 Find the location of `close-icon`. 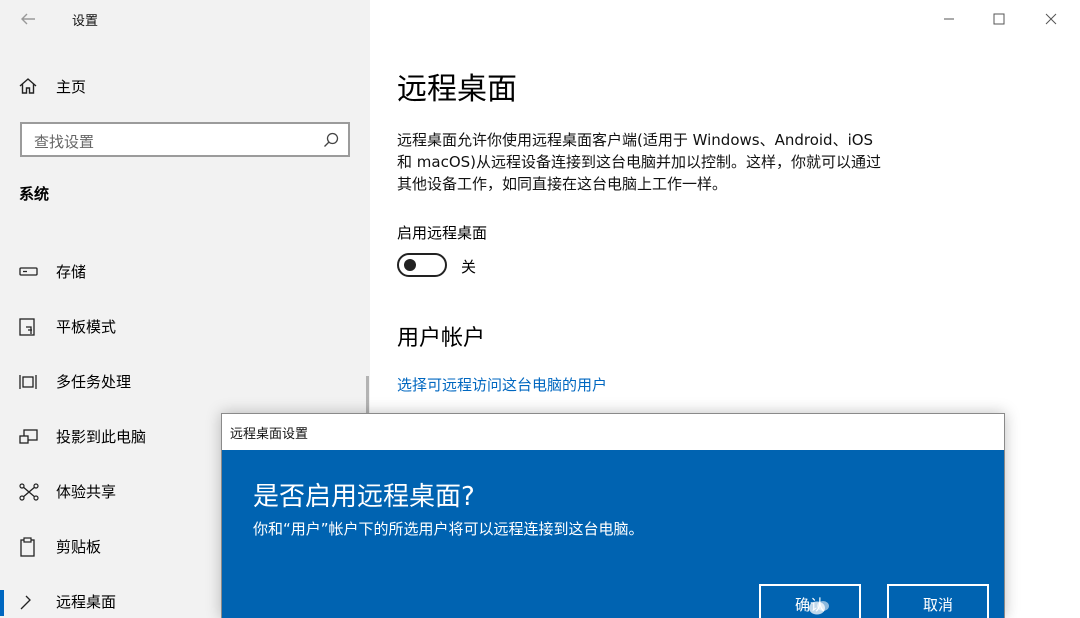

close-icon is located at coordinates (1051, 19).